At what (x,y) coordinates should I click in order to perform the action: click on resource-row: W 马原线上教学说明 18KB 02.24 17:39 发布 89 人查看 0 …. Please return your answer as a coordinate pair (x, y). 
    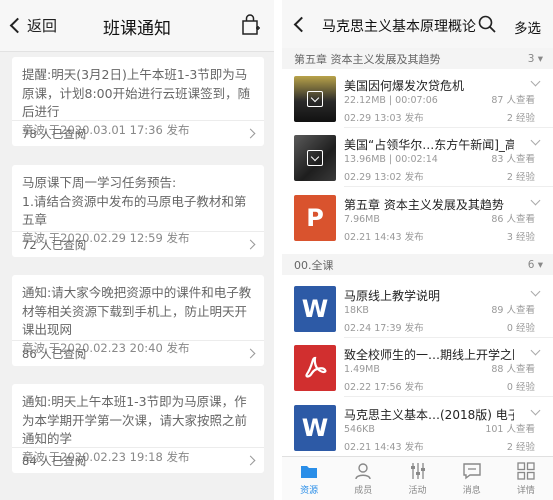
    Looking at the image, I should click on (417, 309).